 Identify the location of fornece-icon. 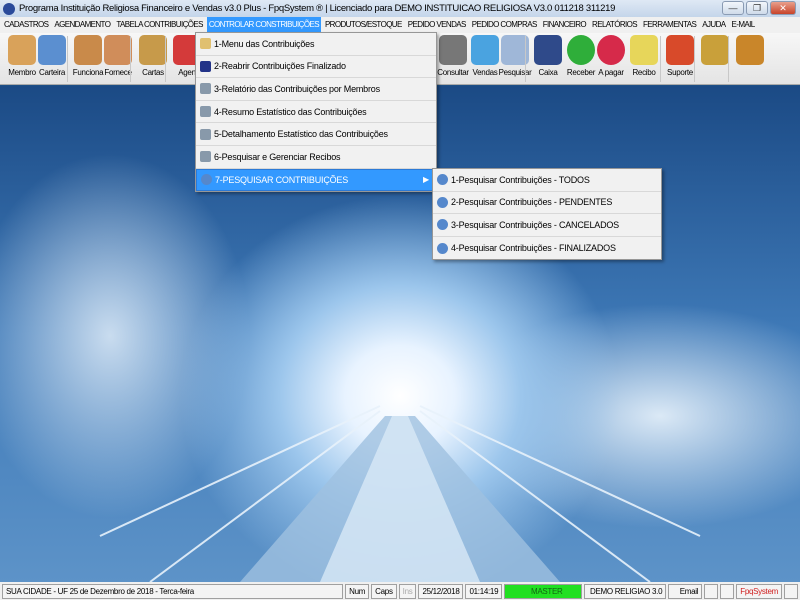
(118, 50).